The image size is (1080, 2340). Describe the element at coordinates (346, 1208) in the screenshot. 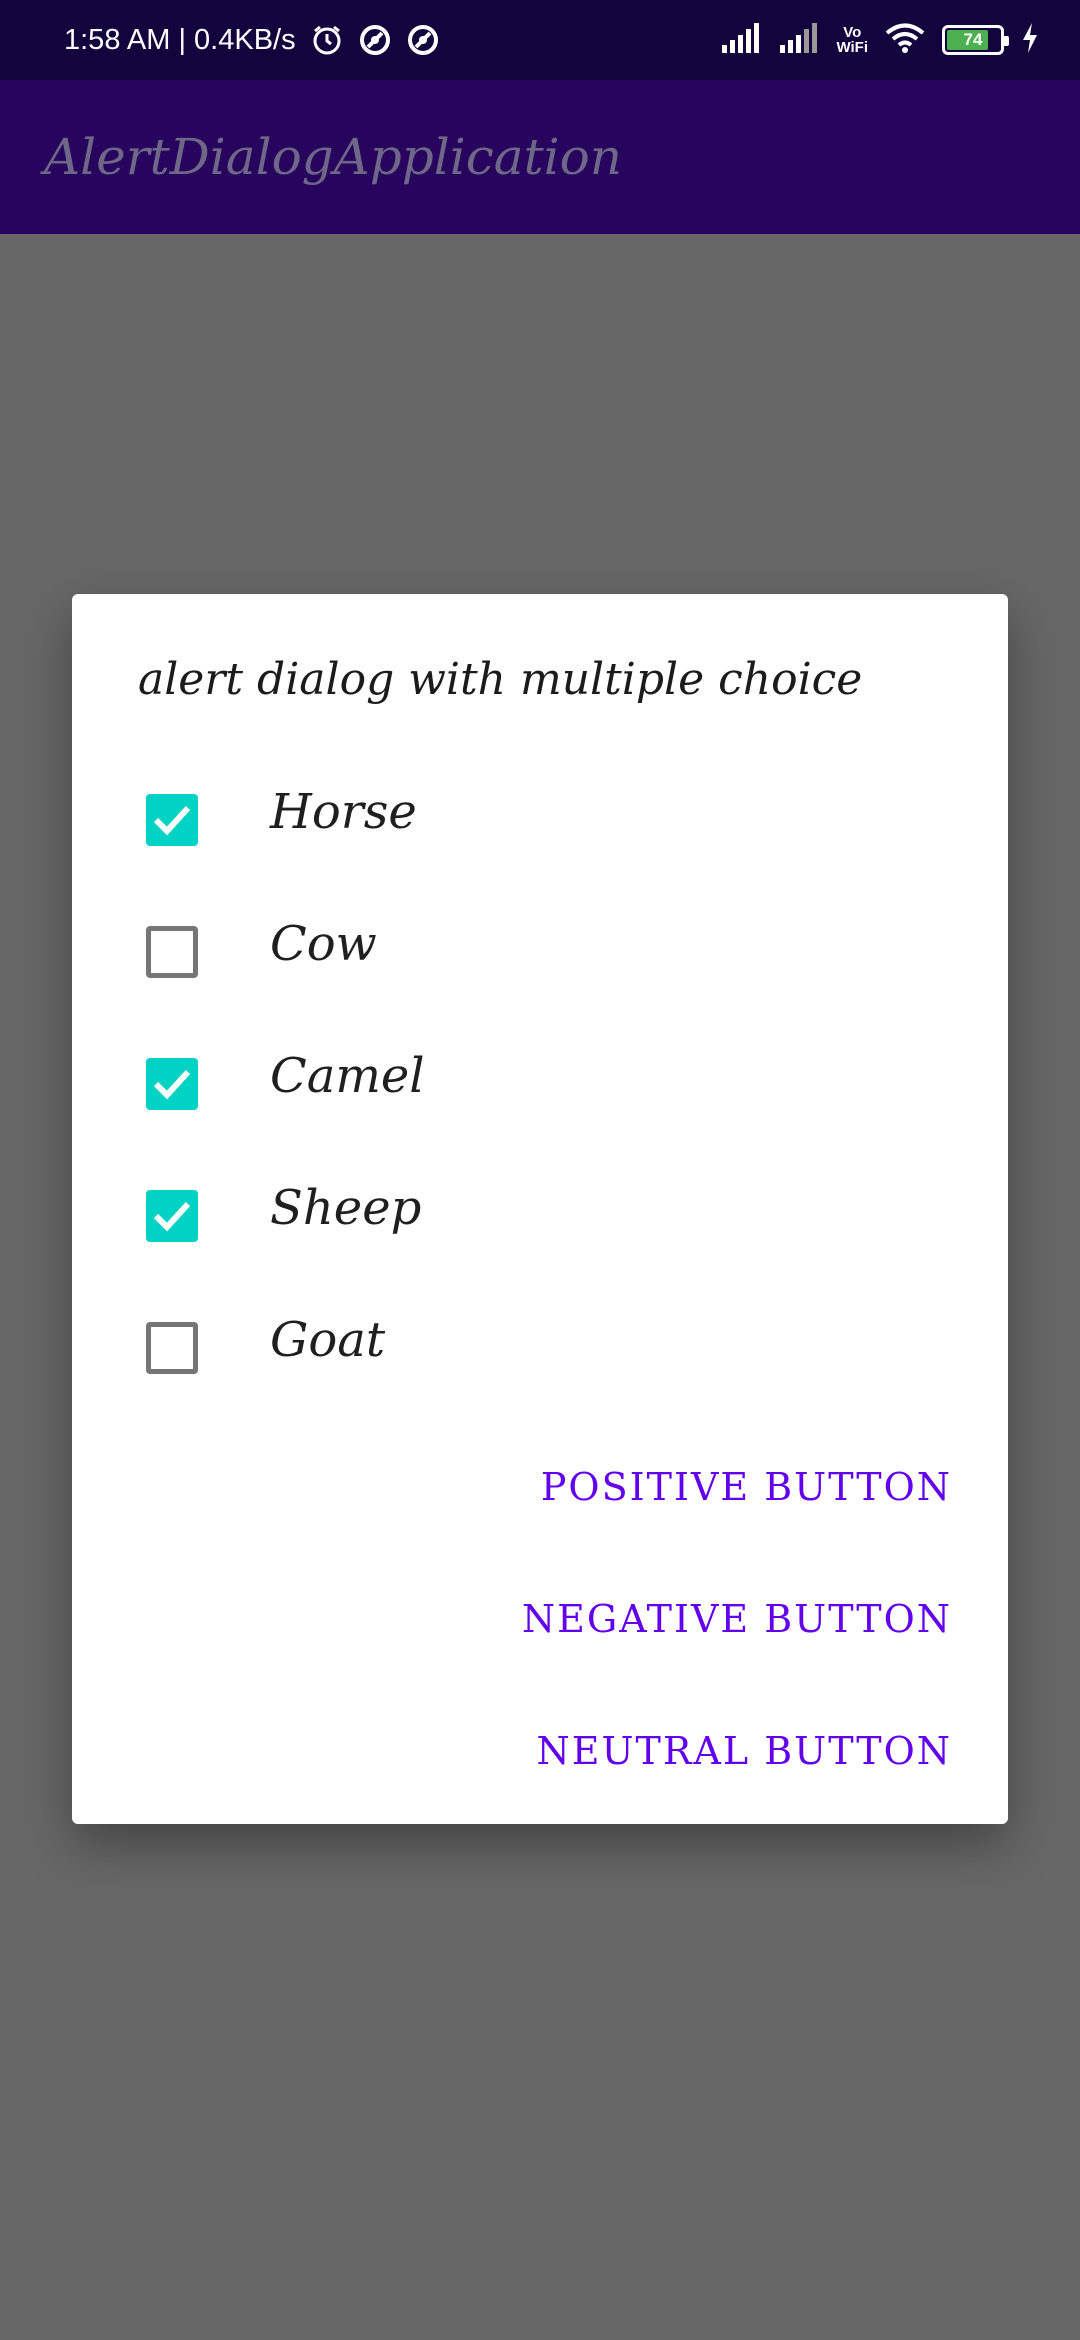

I see `option-label: Sheep` at that location.